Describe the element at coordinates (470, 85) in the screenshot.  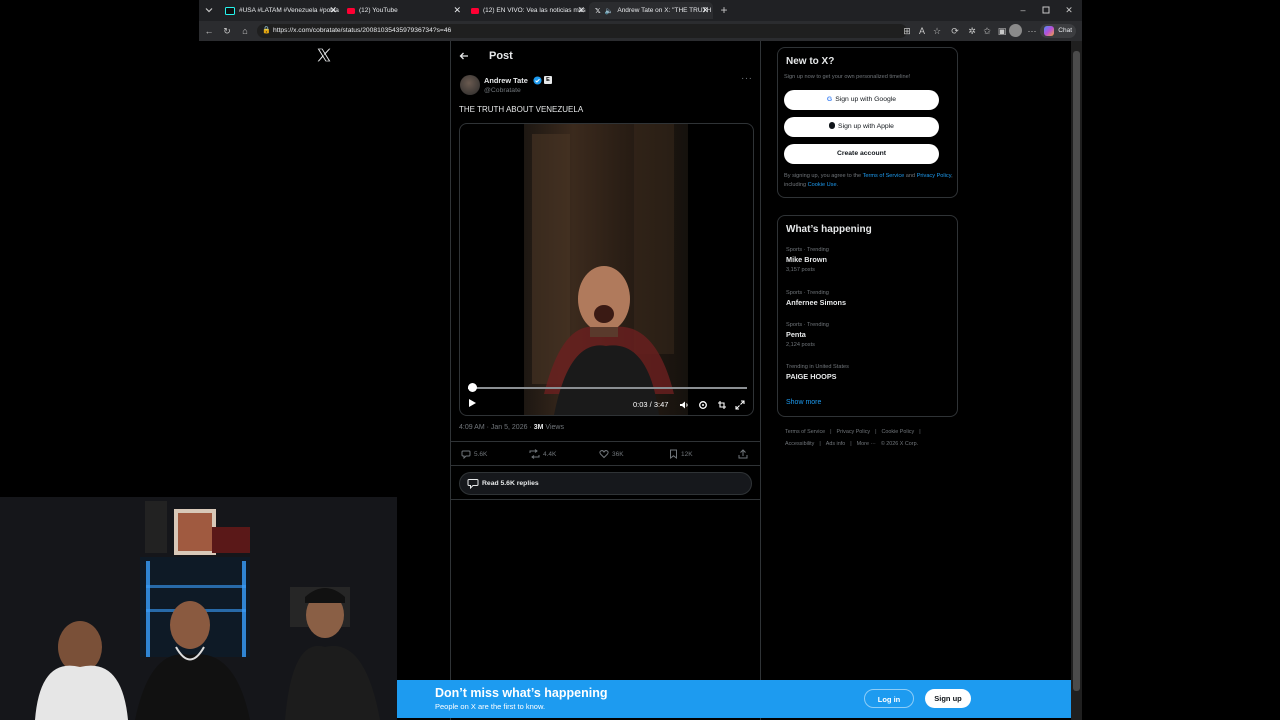
I see `avatar` at that location.